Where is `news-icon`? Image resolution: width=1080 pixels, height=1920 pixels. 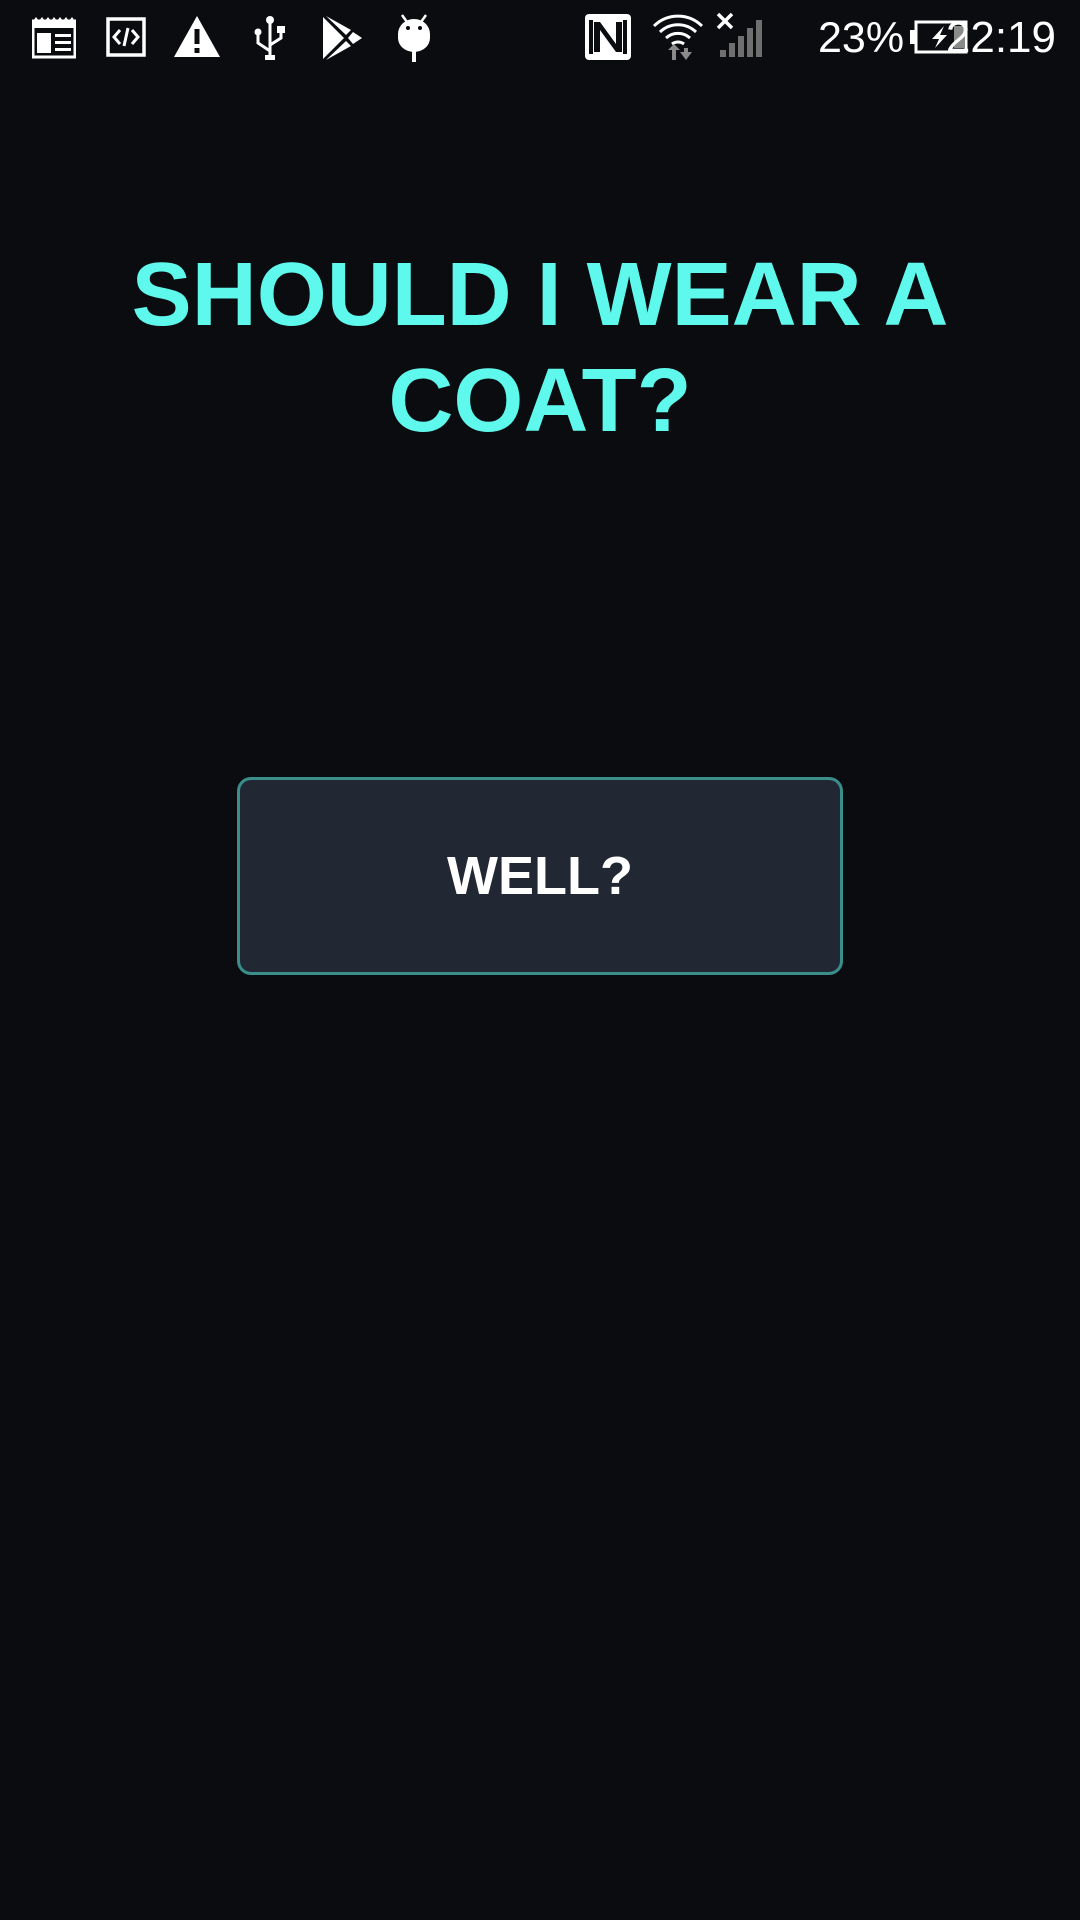
news-icon is located at coordinates (54, 38).